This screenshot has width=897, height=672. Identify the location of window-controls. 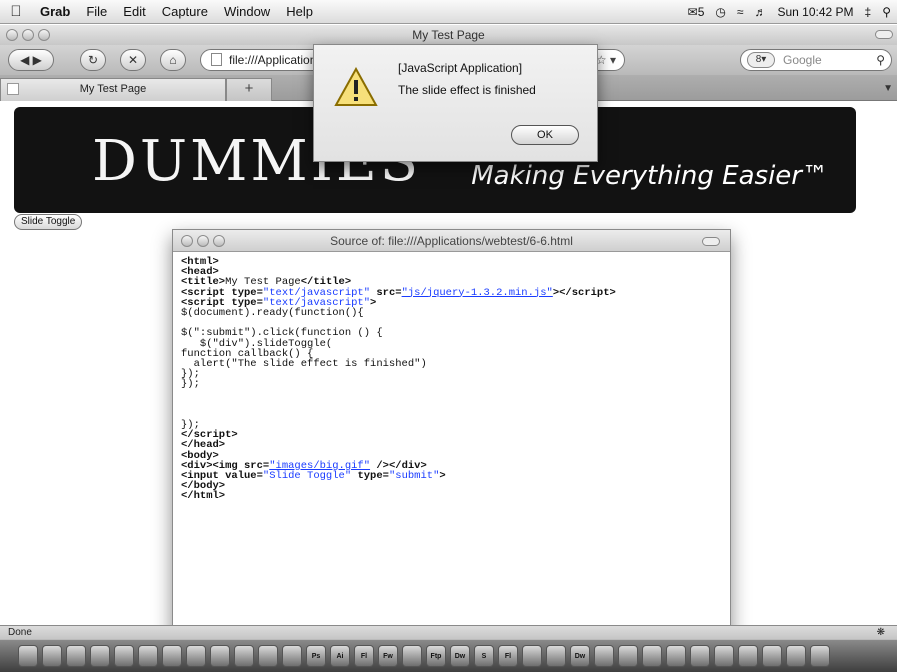
(28, 35).